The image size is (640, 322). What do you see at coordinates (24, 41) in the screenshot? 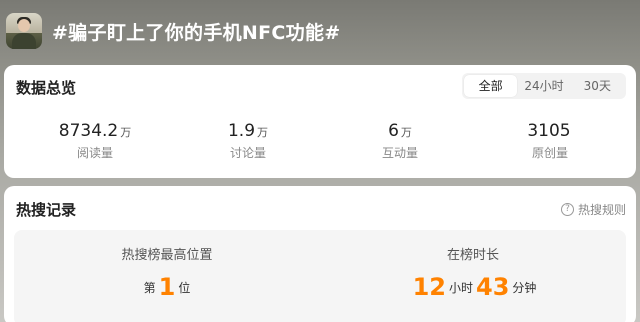
I see `avatar-body` at bounding box center [24, 41].